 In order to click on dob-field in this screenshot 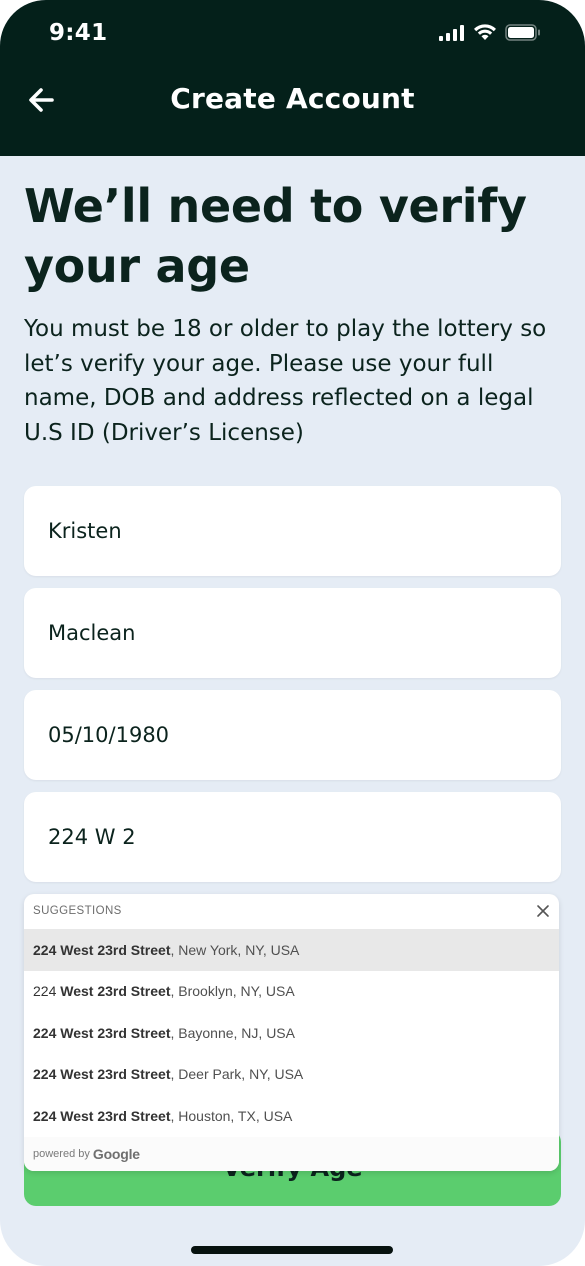, I will do `click(292, 735)`.